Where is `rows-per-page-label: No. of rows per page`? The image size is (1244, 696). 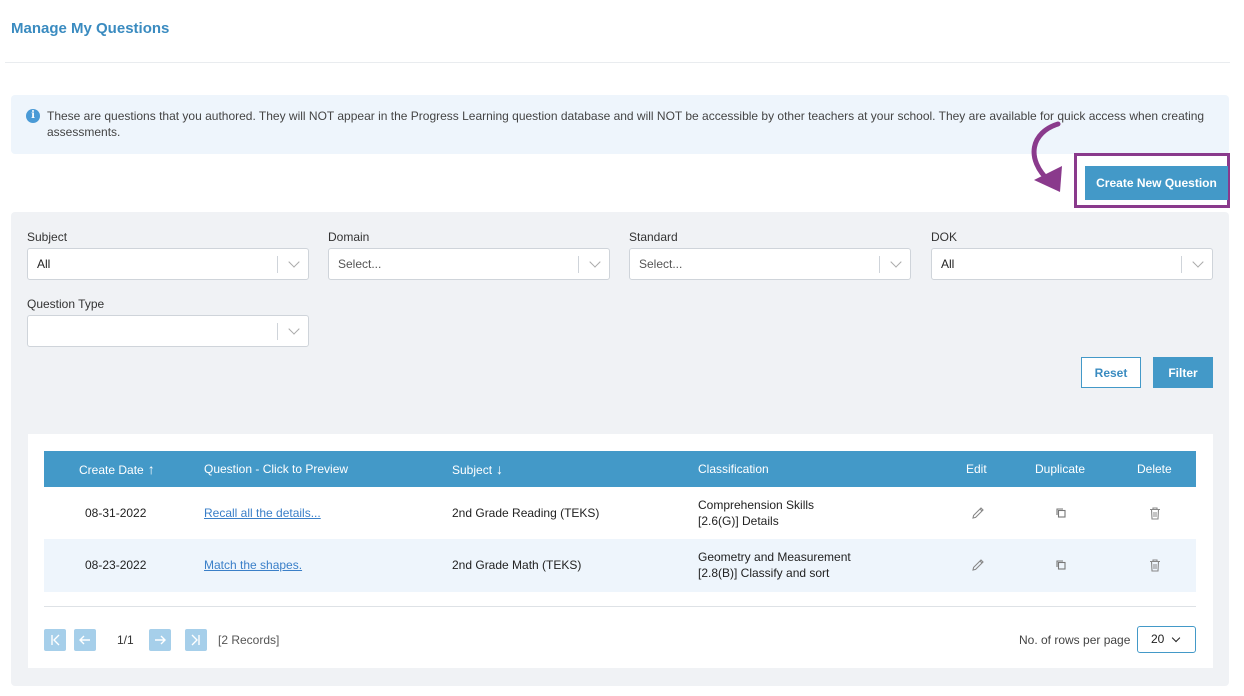
rows-per-page-label: No. of rows per page is located at coordinates (1075, 640).